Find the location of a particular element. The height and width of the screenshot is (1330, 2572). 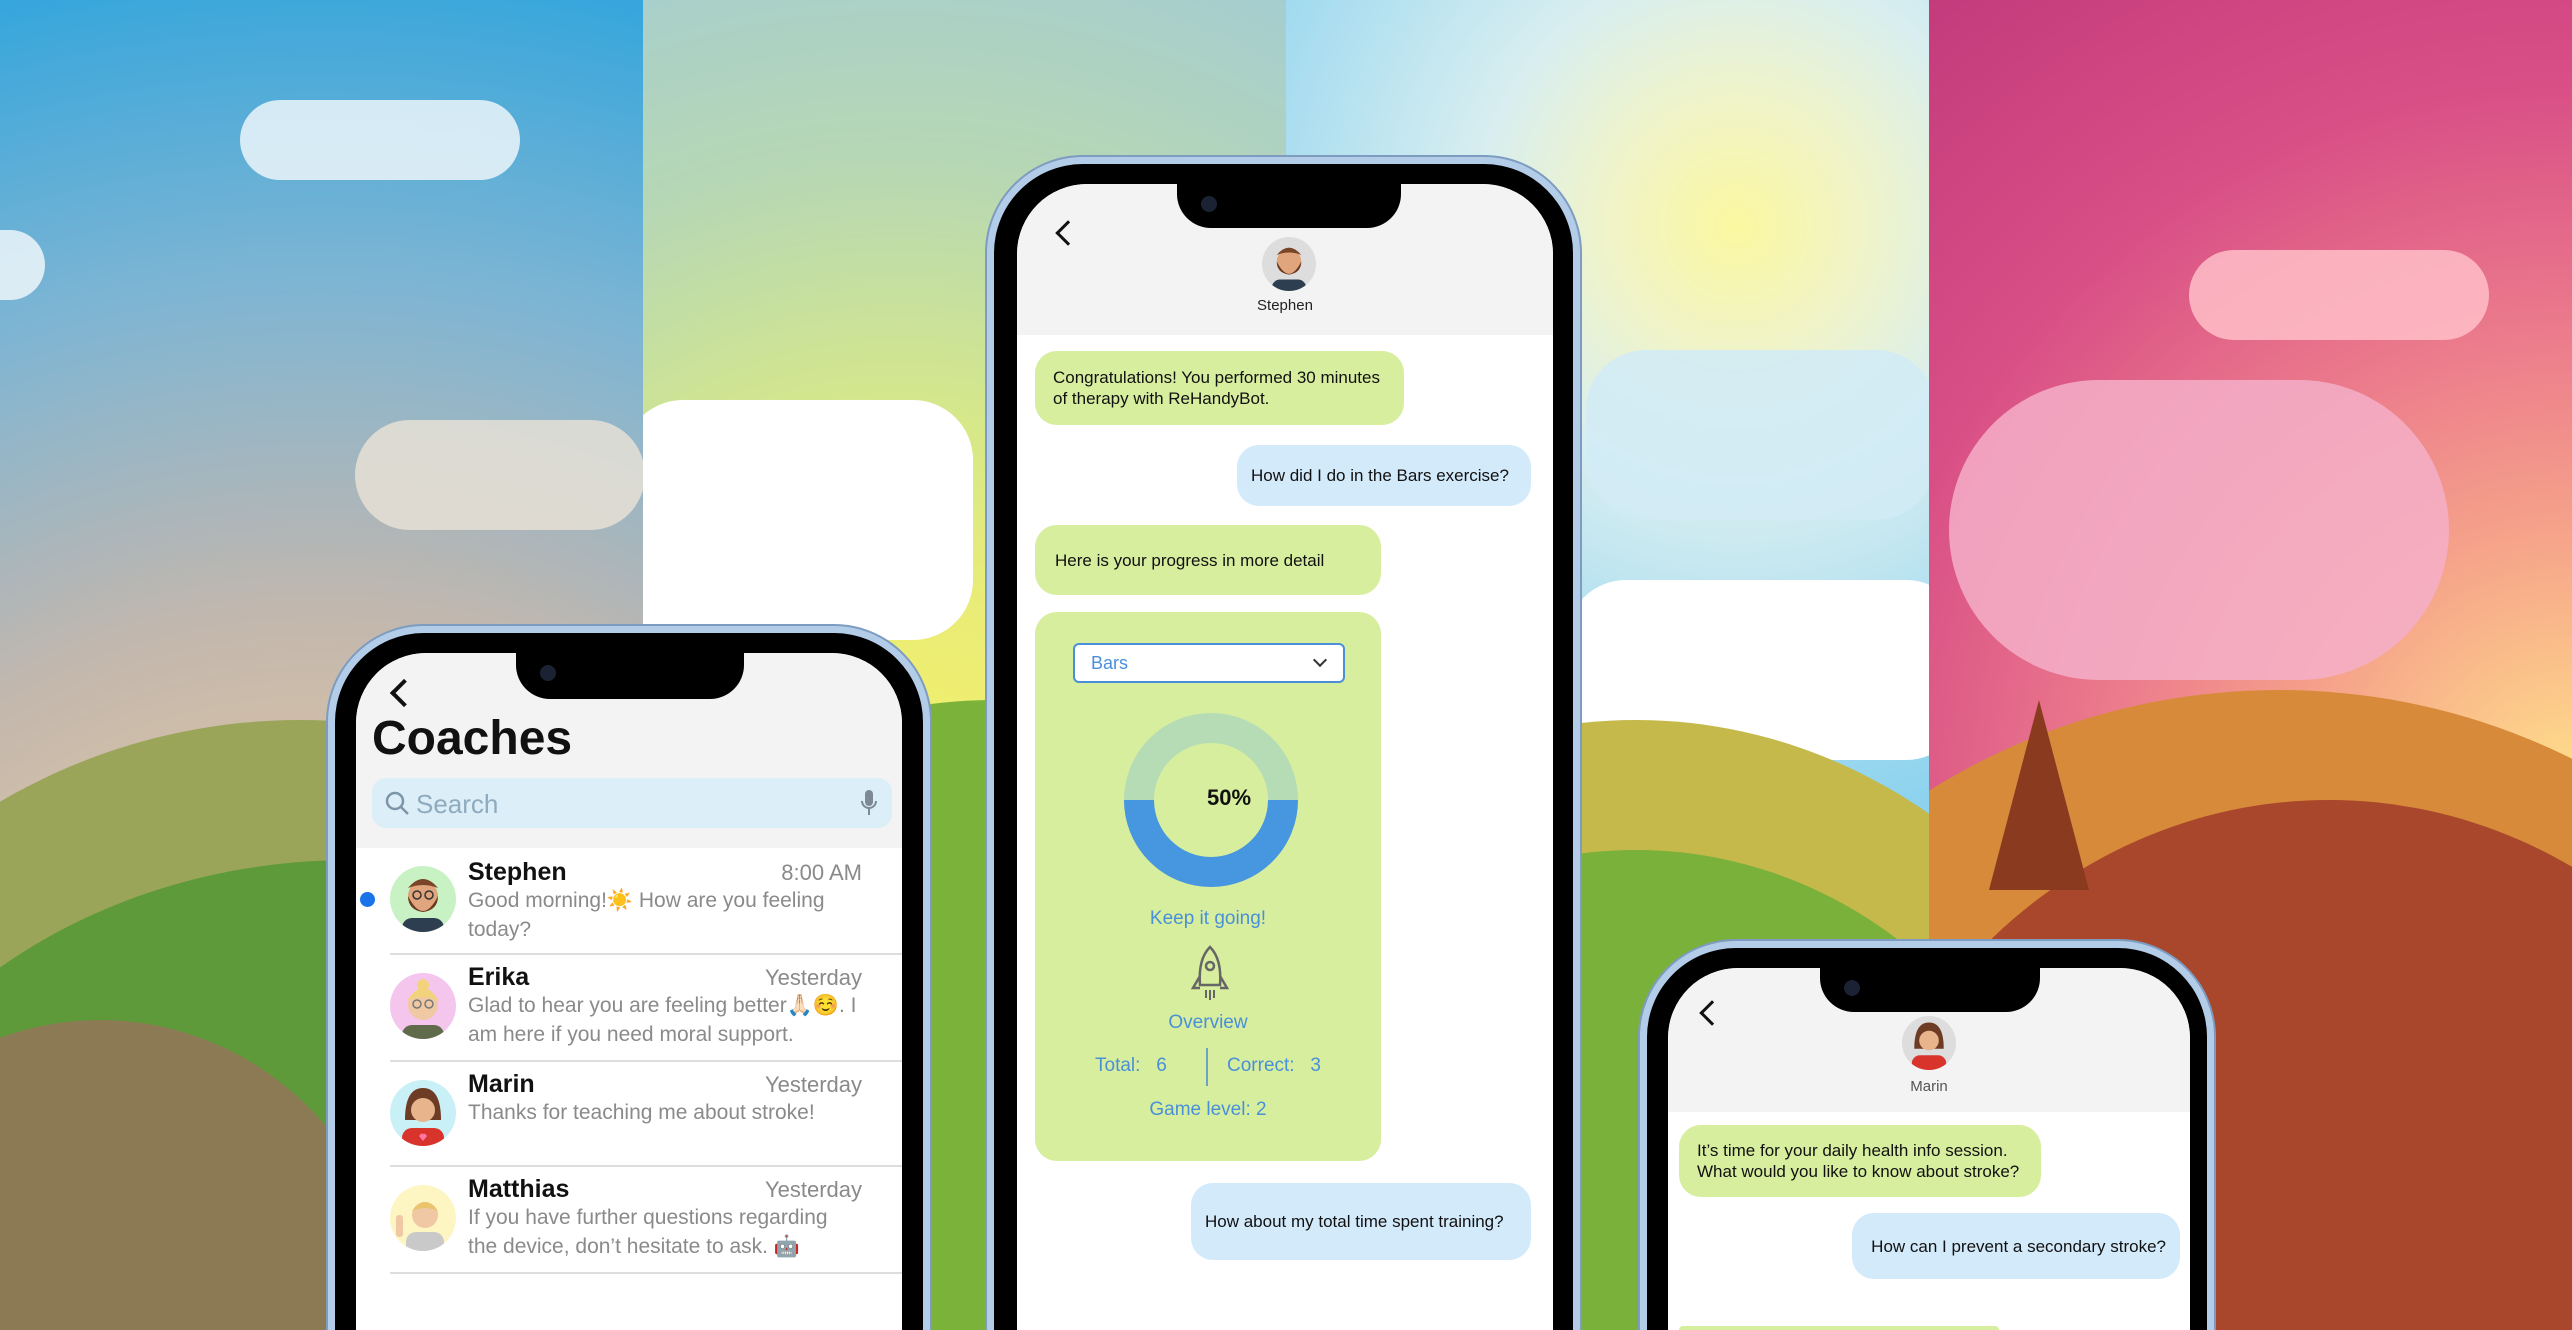

coach-preview: Thanks for teaching me about stroke! is located at coordinates (641, 1112).